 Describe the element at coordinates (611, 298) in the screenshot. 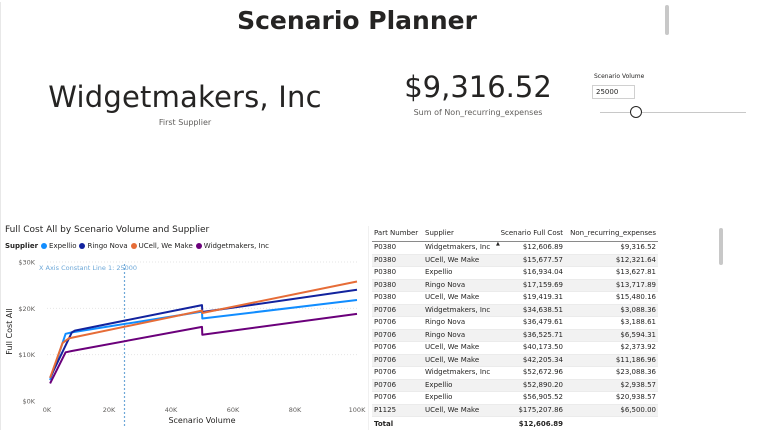

I see `cell-non-recurring: $15,480.16` at that location.